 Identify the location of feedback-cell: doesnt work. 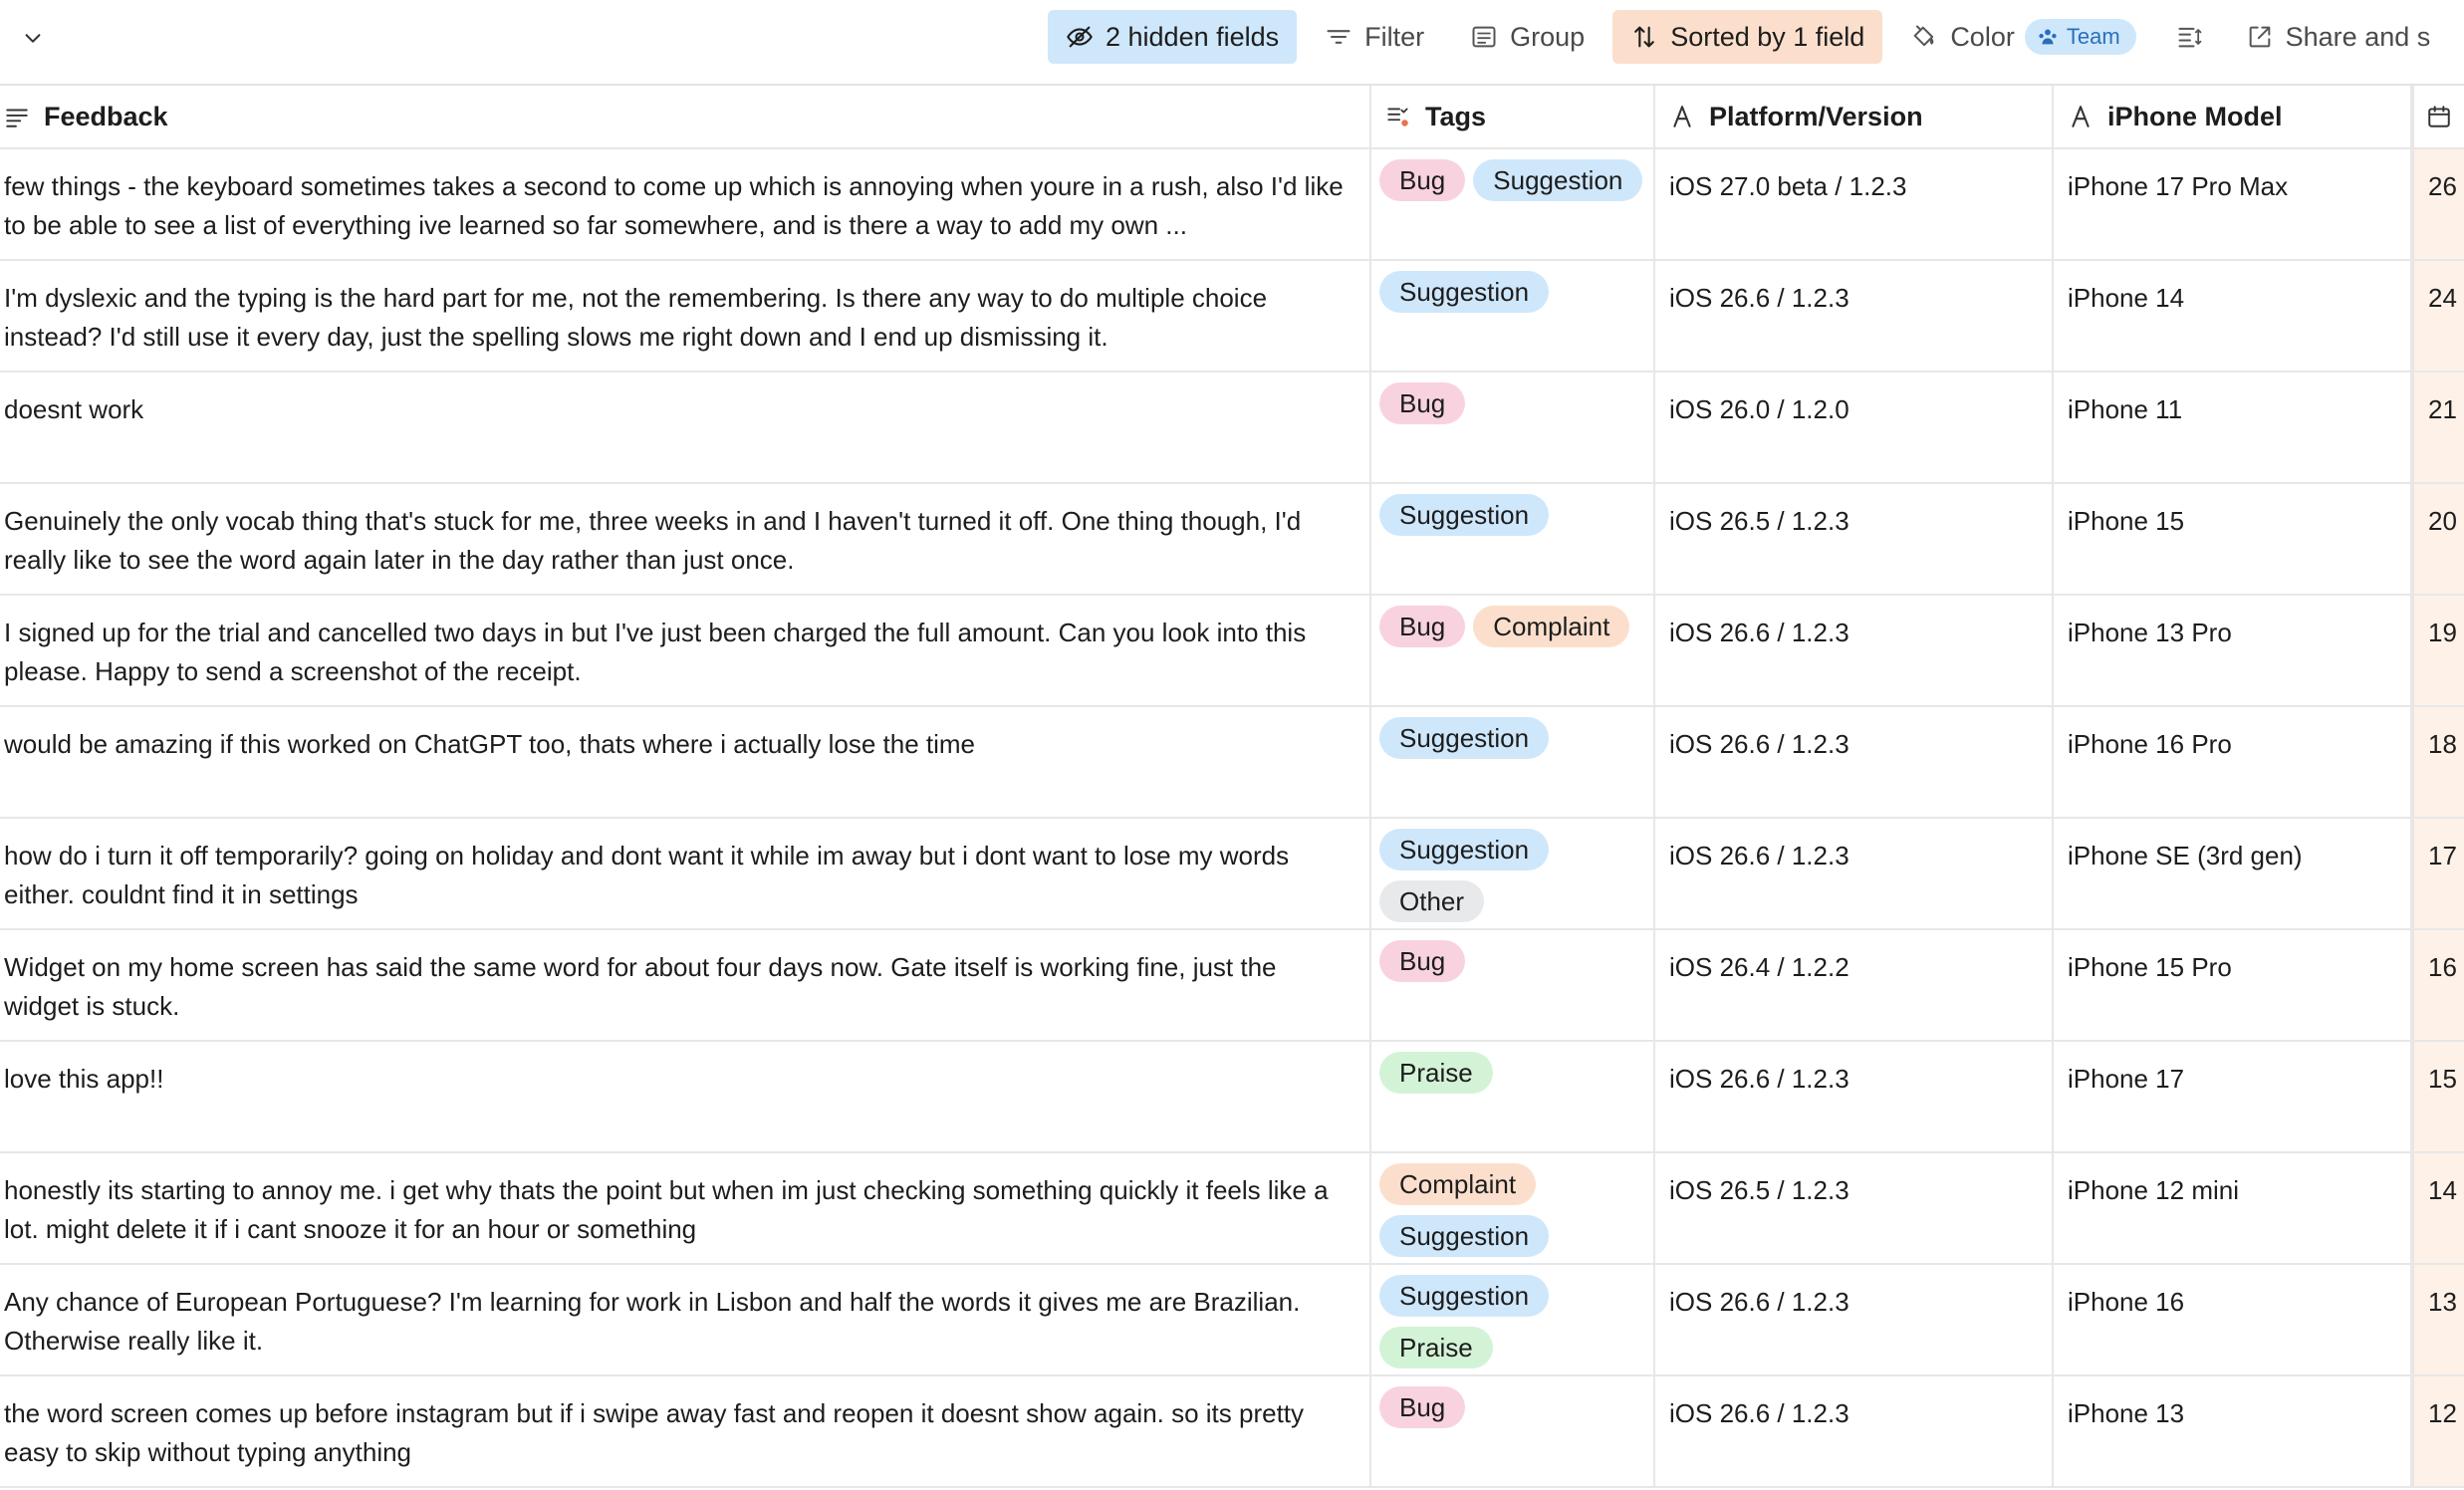
(685, 427).